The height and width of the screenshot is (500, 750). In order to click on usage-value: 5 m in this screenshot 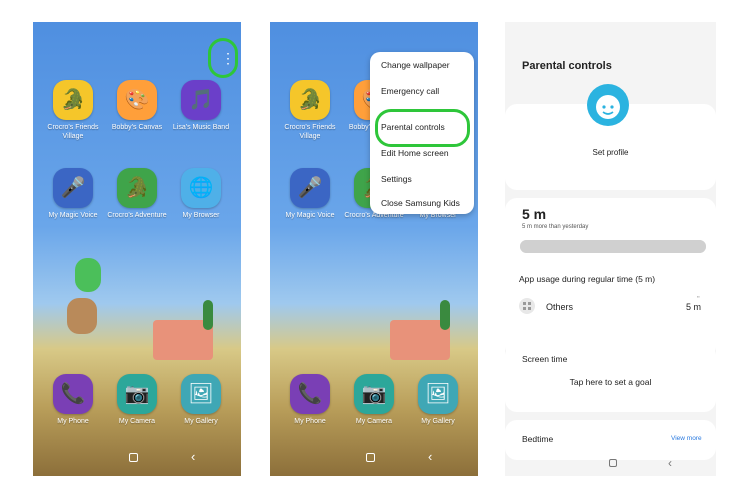, I will do `click(534, 214)`.